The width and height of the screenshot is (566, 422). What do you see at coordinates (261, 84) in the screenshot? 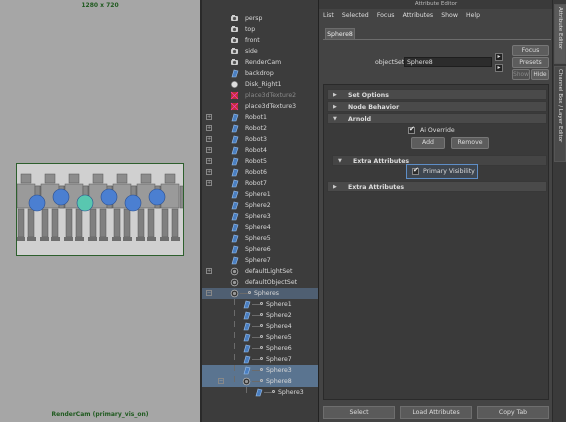
I see `outliner-item: Disk_Right1` at bounding box center [261, 84].